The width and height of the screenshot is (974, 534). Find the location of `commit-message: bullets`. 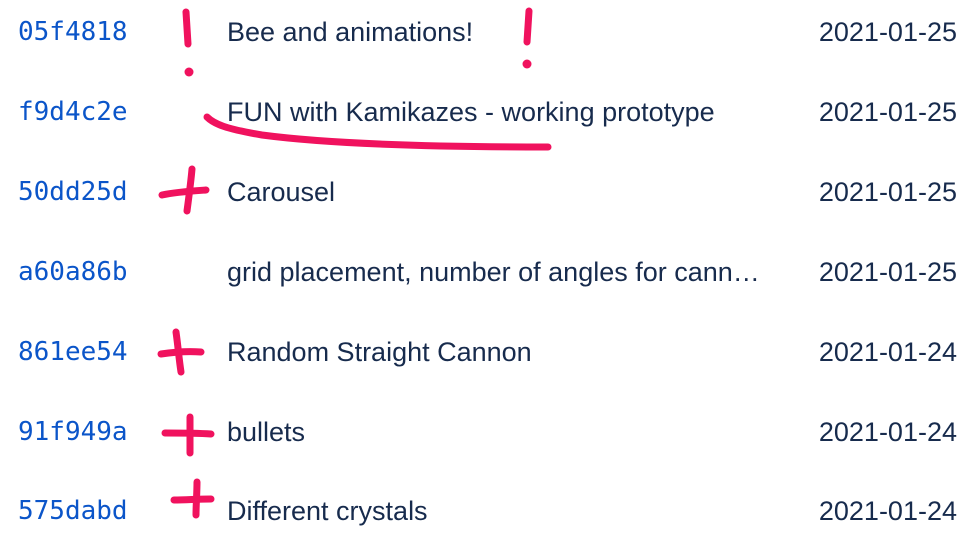

commit-message: bullets is located at coordinates (497, 432).